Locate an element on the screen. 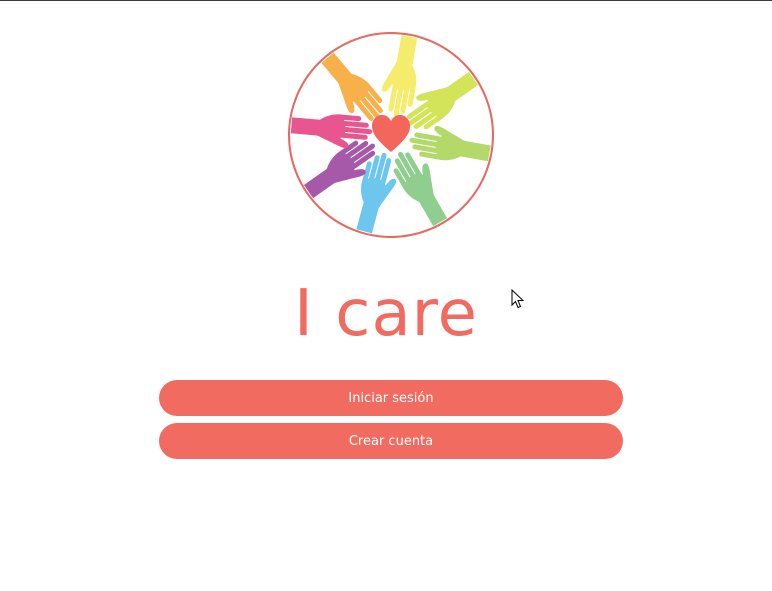  top-border is located at coordinates (386, 0).